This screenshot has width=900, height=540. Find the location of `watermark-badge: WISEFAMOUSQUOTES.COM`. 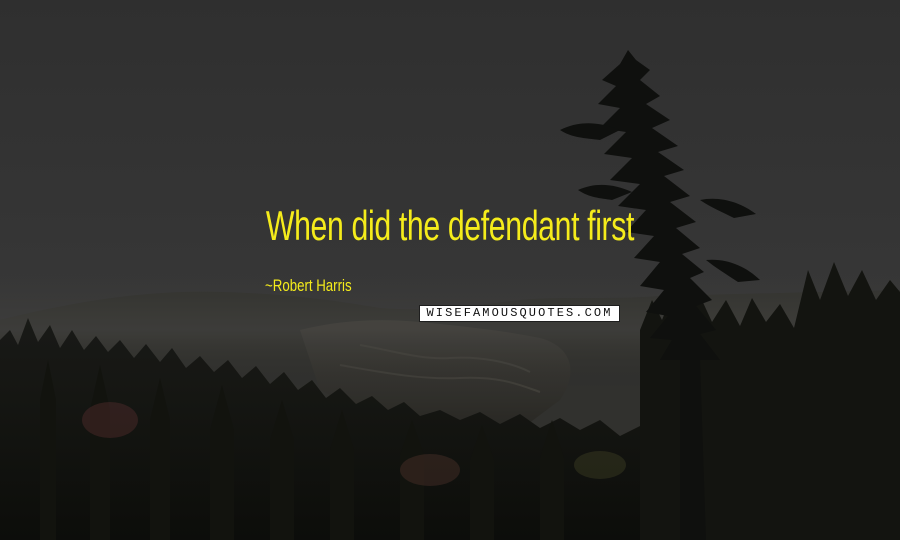

watermark-badge: WISEFAMOUSQUOTES.COM is located at coordinates (519, 313).